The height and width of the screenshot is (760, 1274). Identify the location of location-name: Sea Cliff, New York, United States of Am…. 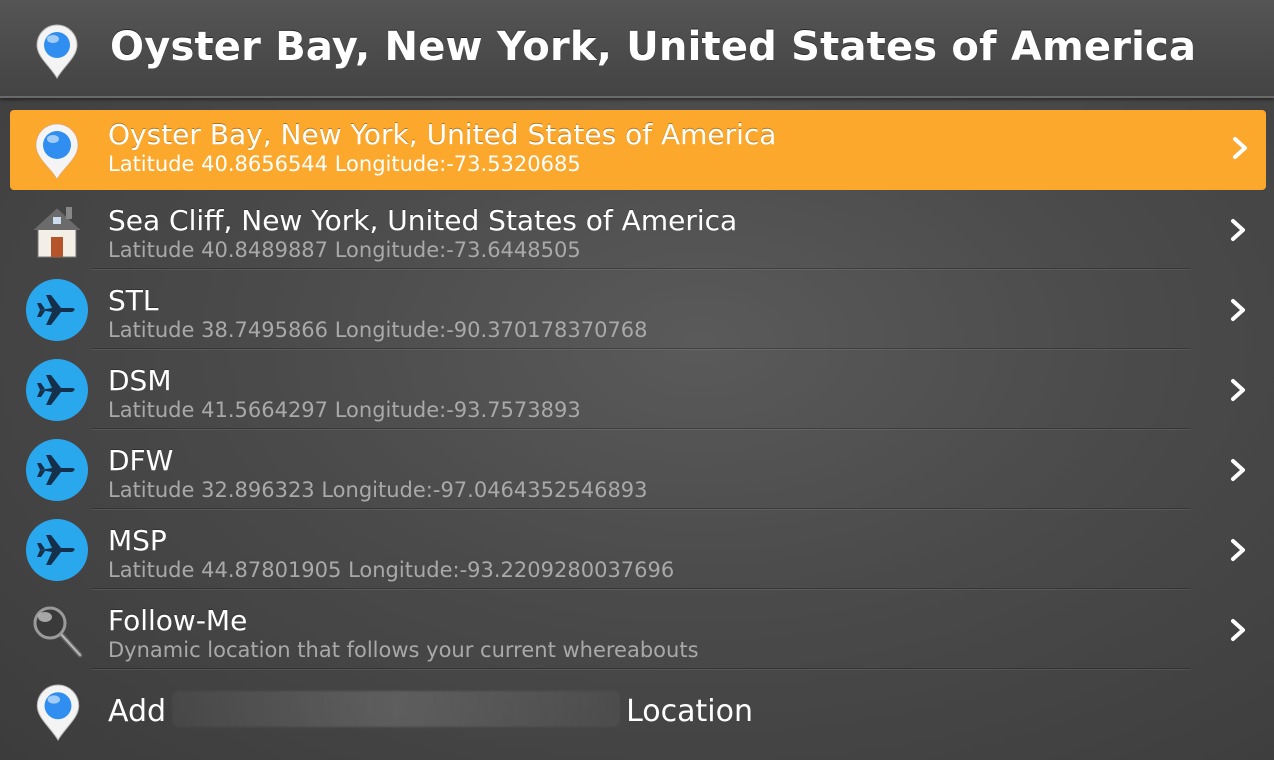
(423, 220).